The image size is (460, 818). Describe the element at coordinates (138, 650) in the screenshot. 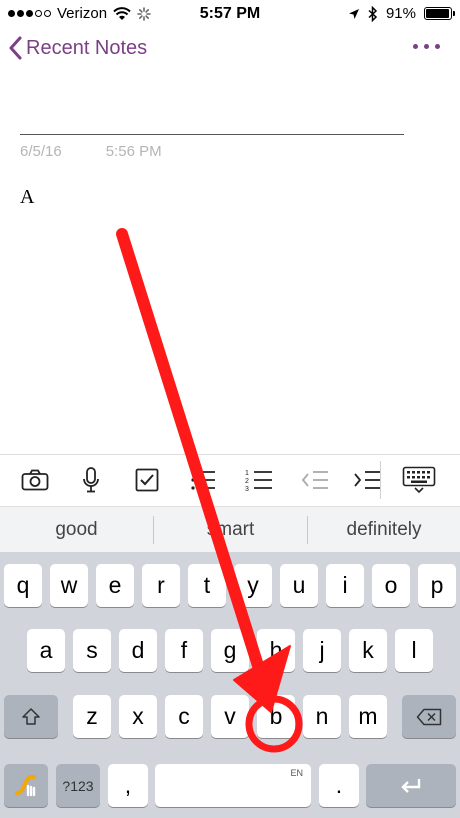

I see `key-d: d` at that location.